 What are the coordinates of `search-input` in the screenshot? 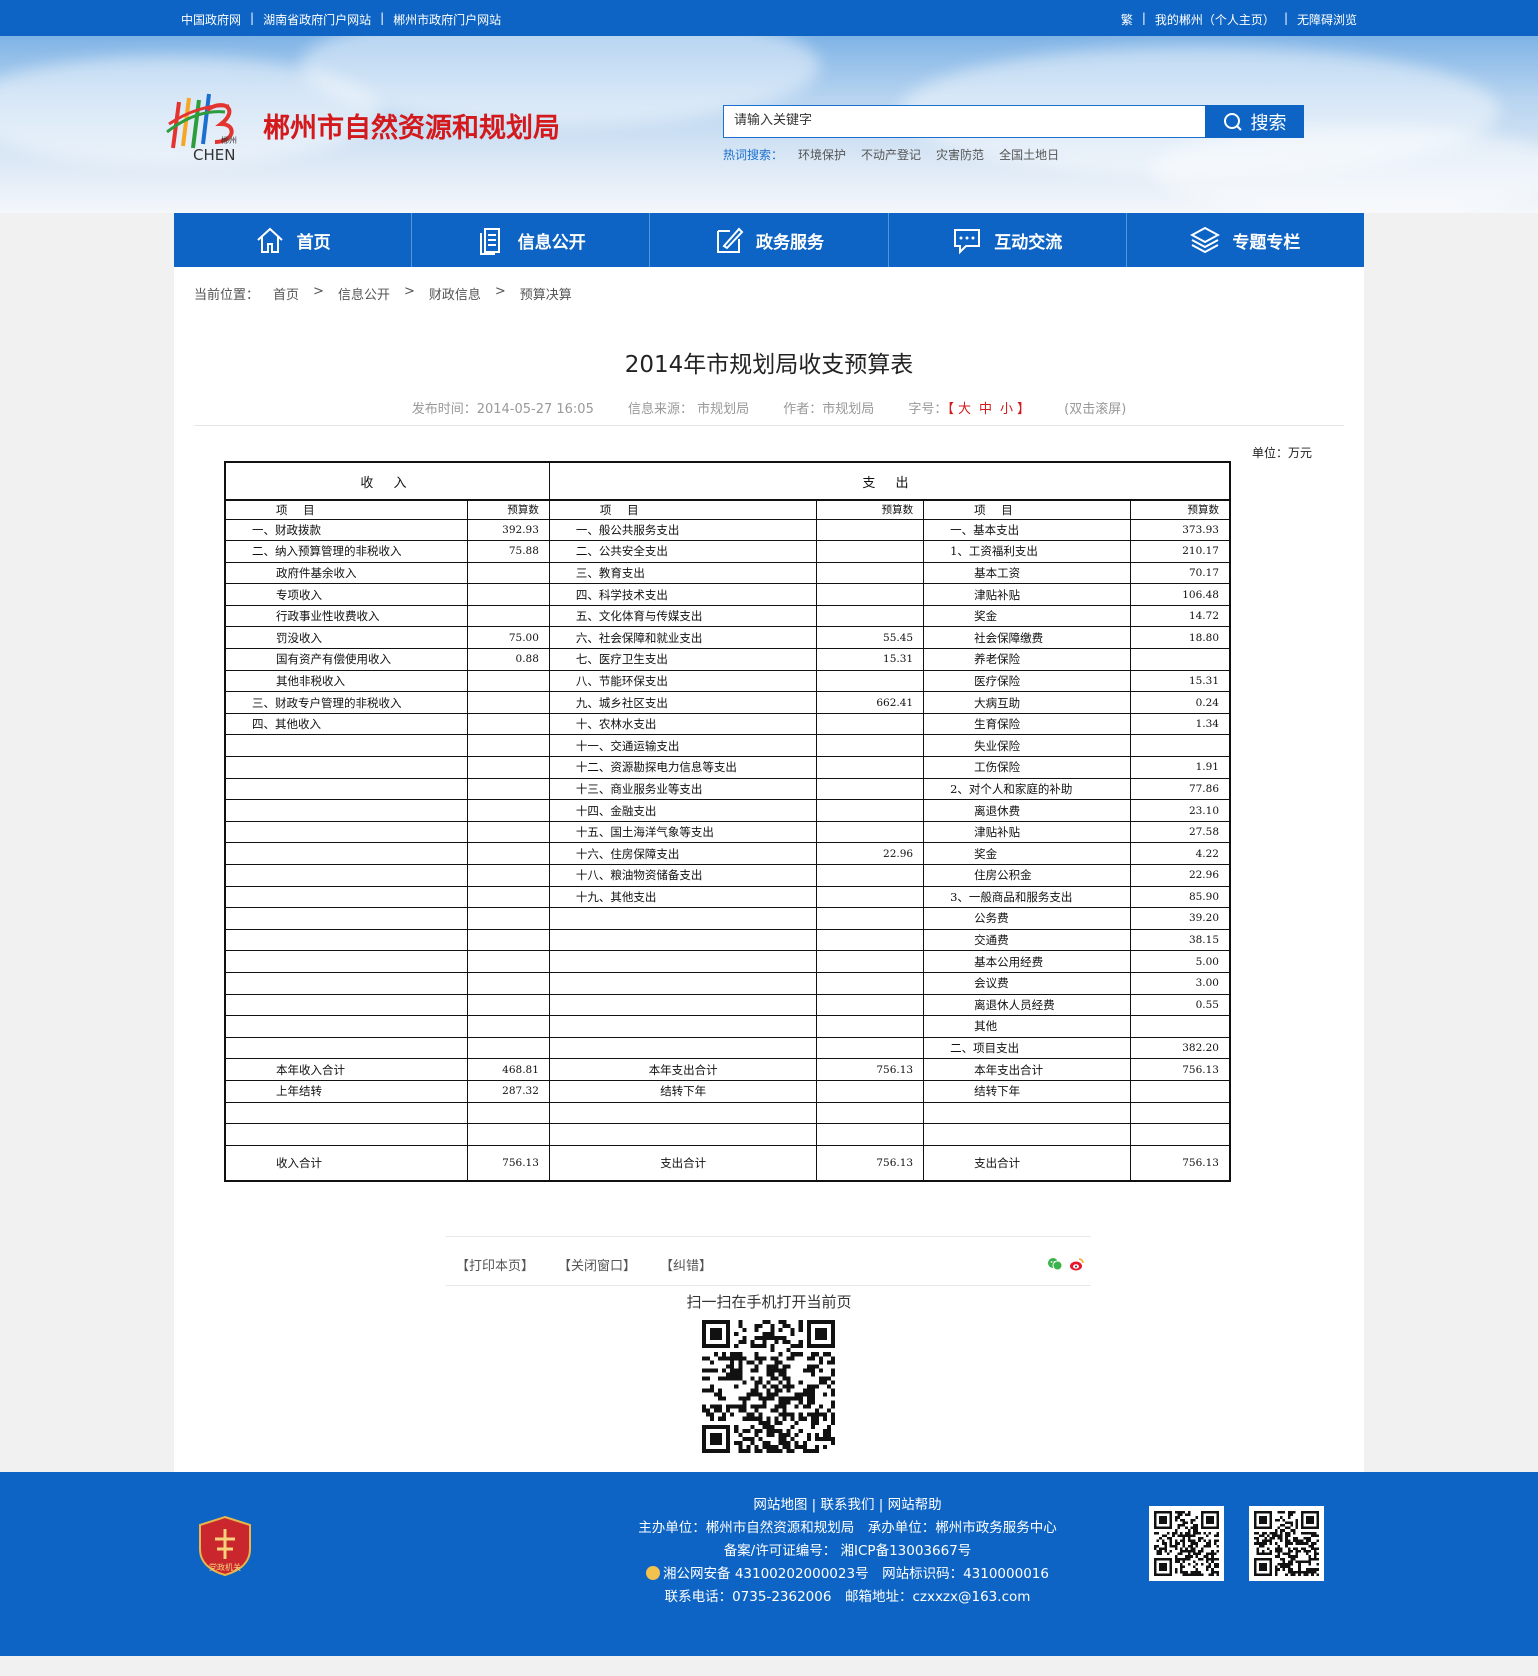 It's located at (949, 120).